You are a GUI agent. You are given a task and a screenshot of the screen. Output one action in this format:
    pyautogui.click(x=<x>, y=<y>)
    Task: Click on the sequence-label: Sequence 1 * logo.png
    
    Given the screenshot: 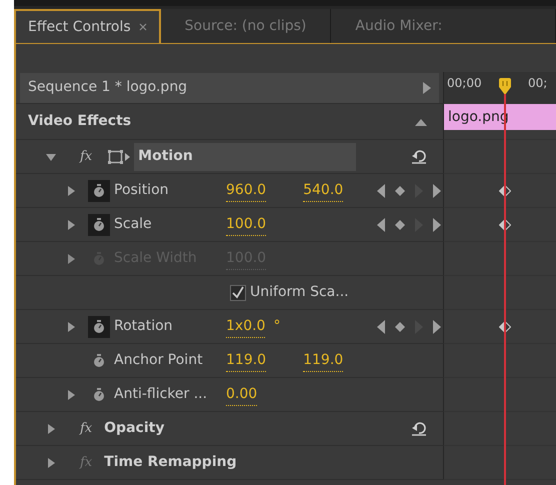 What is the action you would take?
    pyautogui.click(x=108, y=87)
    